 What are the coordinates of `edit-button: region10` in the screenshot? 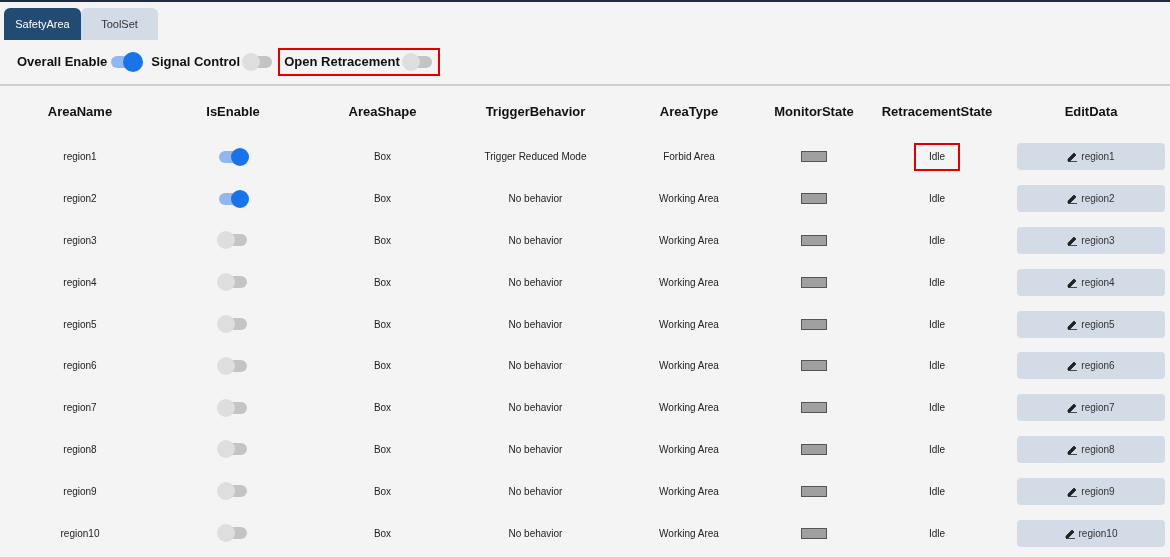 It's located at (1091, 533).